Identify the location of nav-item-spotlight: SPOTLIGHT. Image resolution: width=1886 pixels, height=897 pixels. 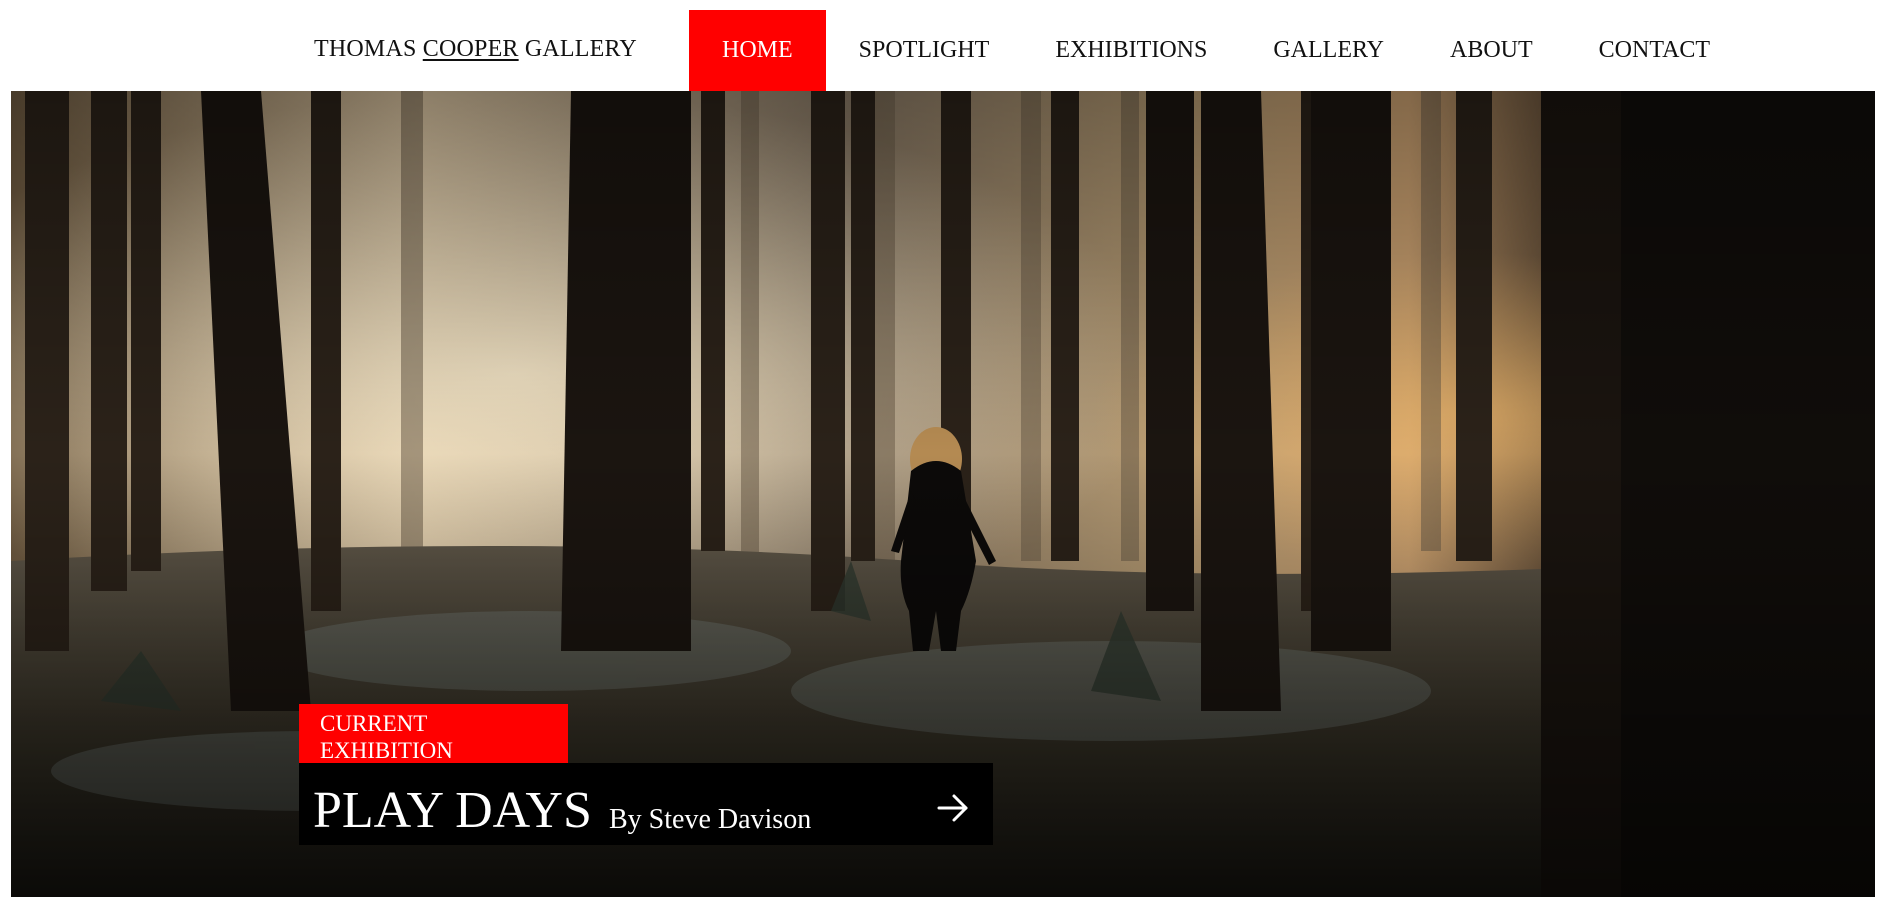
(924, 50).